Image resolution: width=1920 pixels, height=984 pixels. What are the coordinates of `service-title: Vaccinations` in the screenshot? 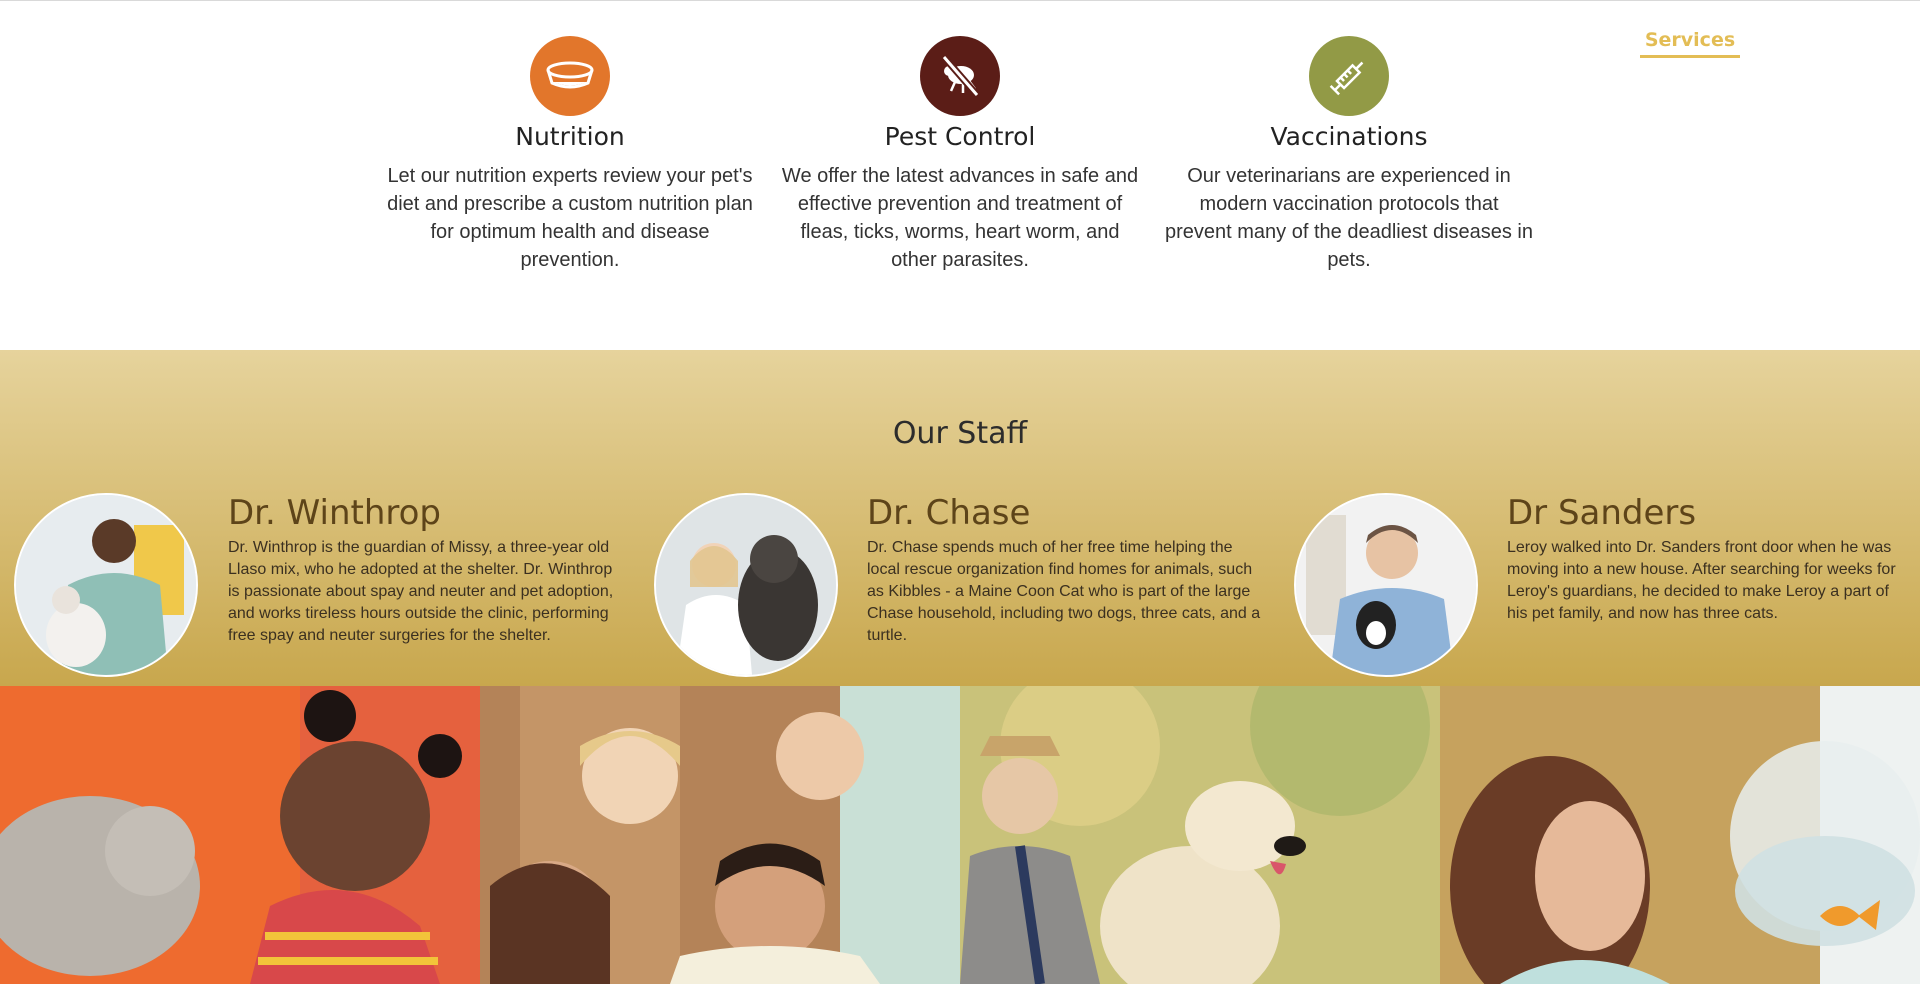 It's located at (1349, 136).